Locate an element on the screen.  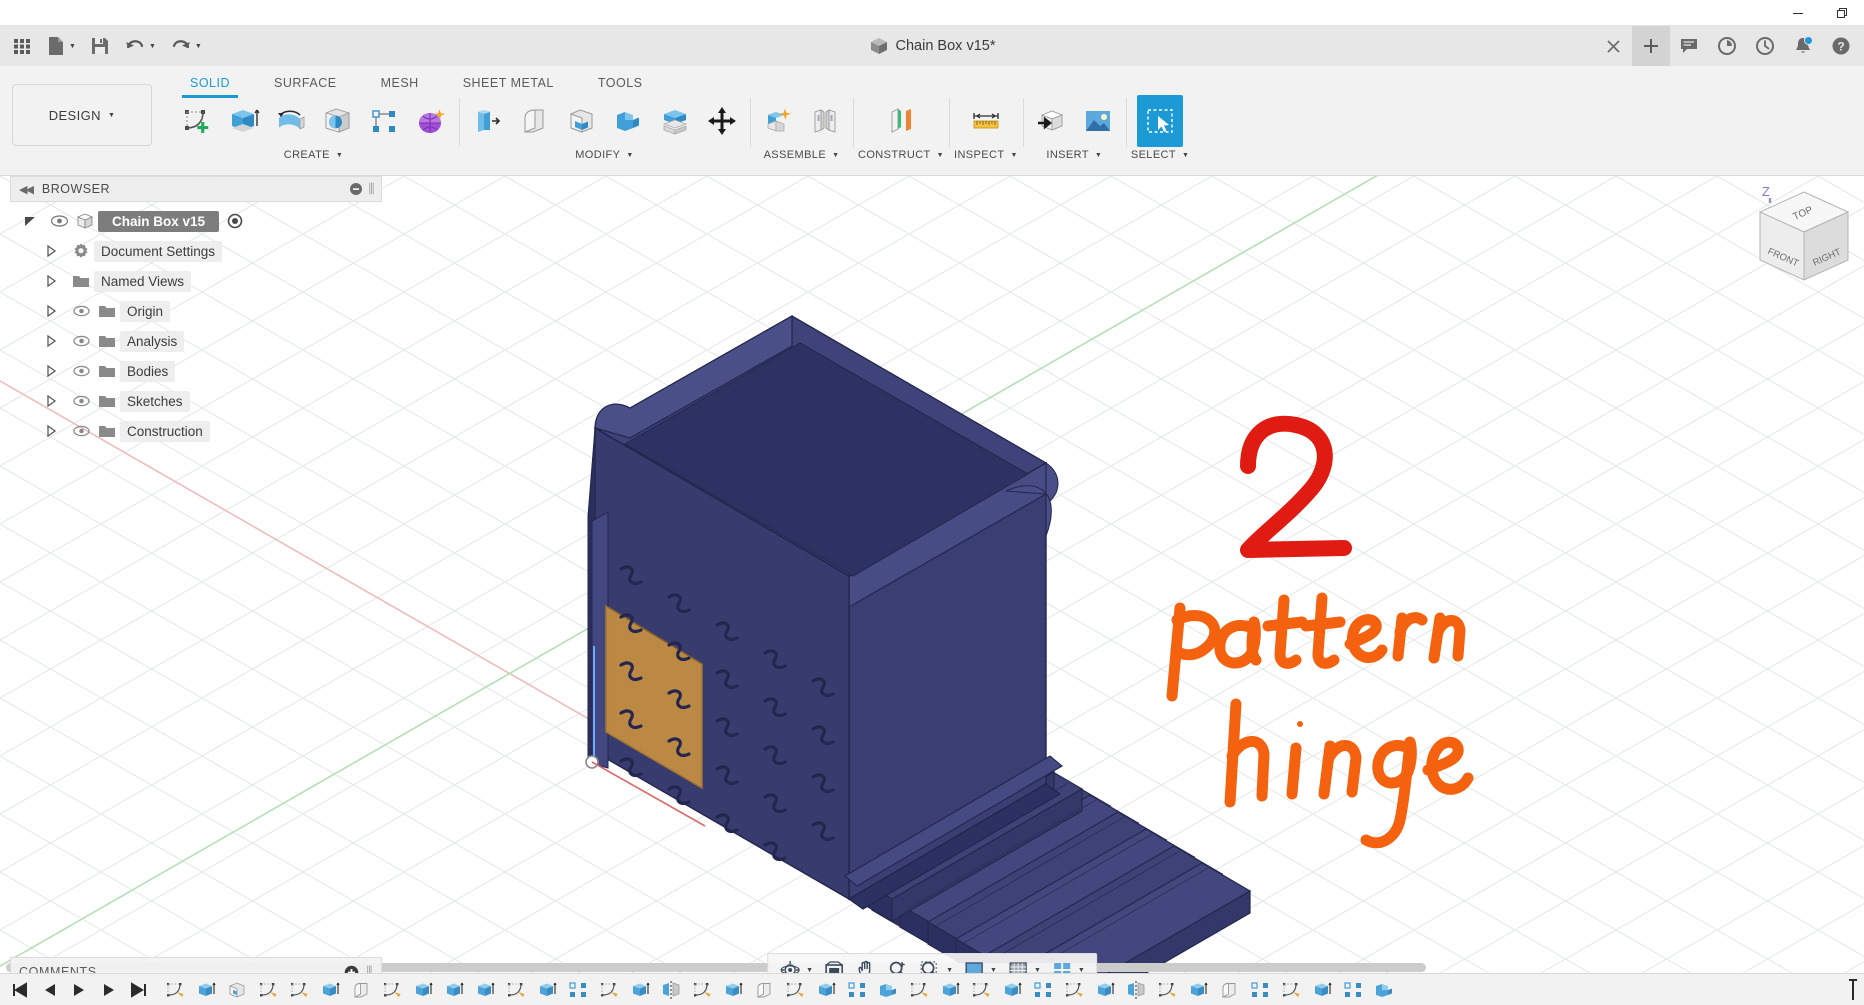
timeline-end-marker is located at coordinates (1855, 989).